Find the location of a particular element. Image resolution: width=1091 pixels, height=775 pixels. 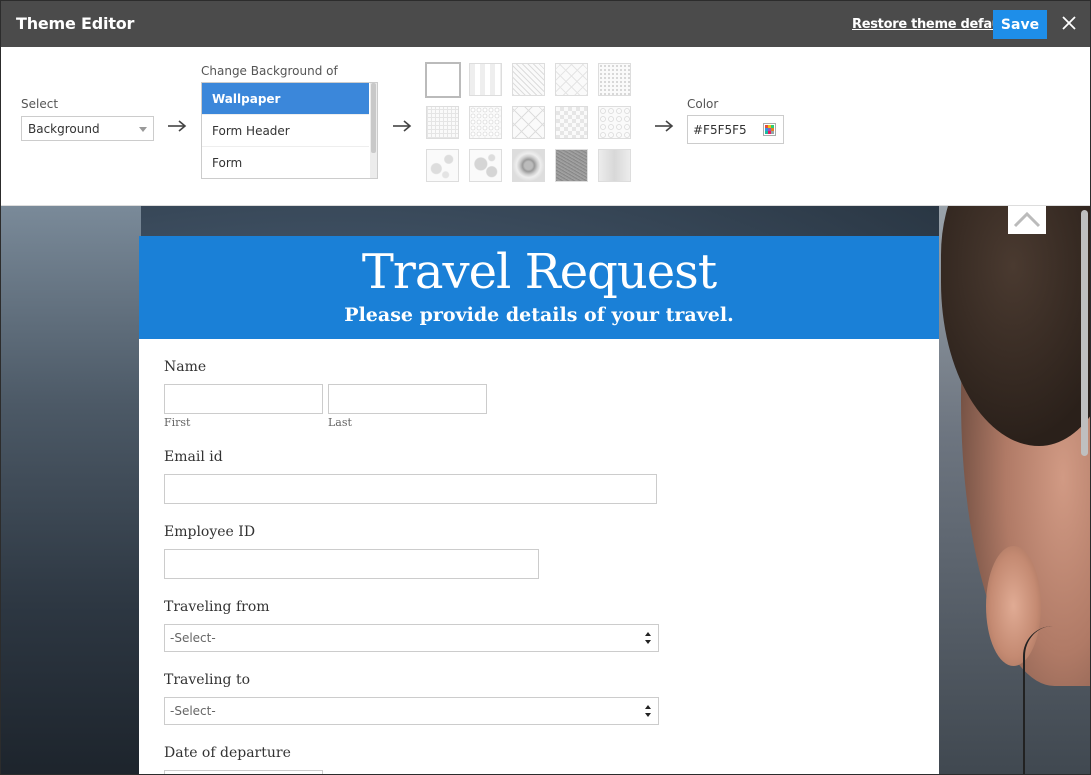

preview-scrollbar-thumb is located at coordinates (1084, 333).